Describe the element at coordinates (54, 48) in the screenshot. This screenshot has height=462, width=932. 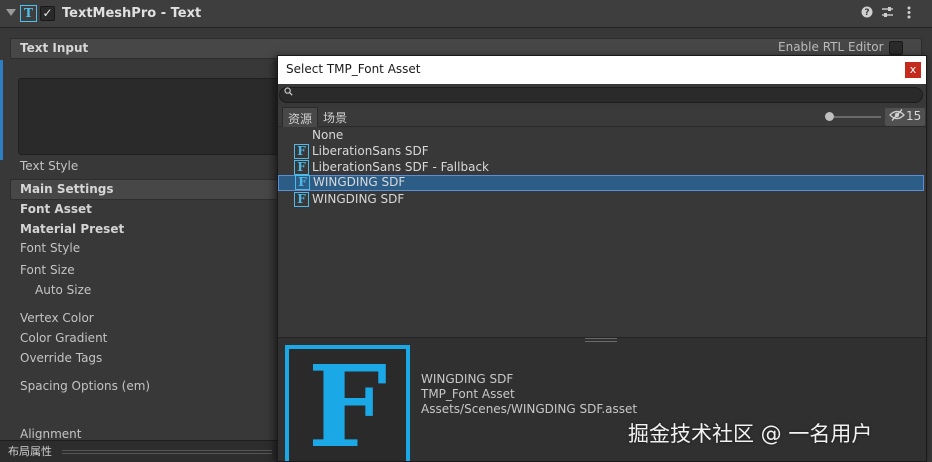
I see `text-input-section-title: Text Input` at that location.